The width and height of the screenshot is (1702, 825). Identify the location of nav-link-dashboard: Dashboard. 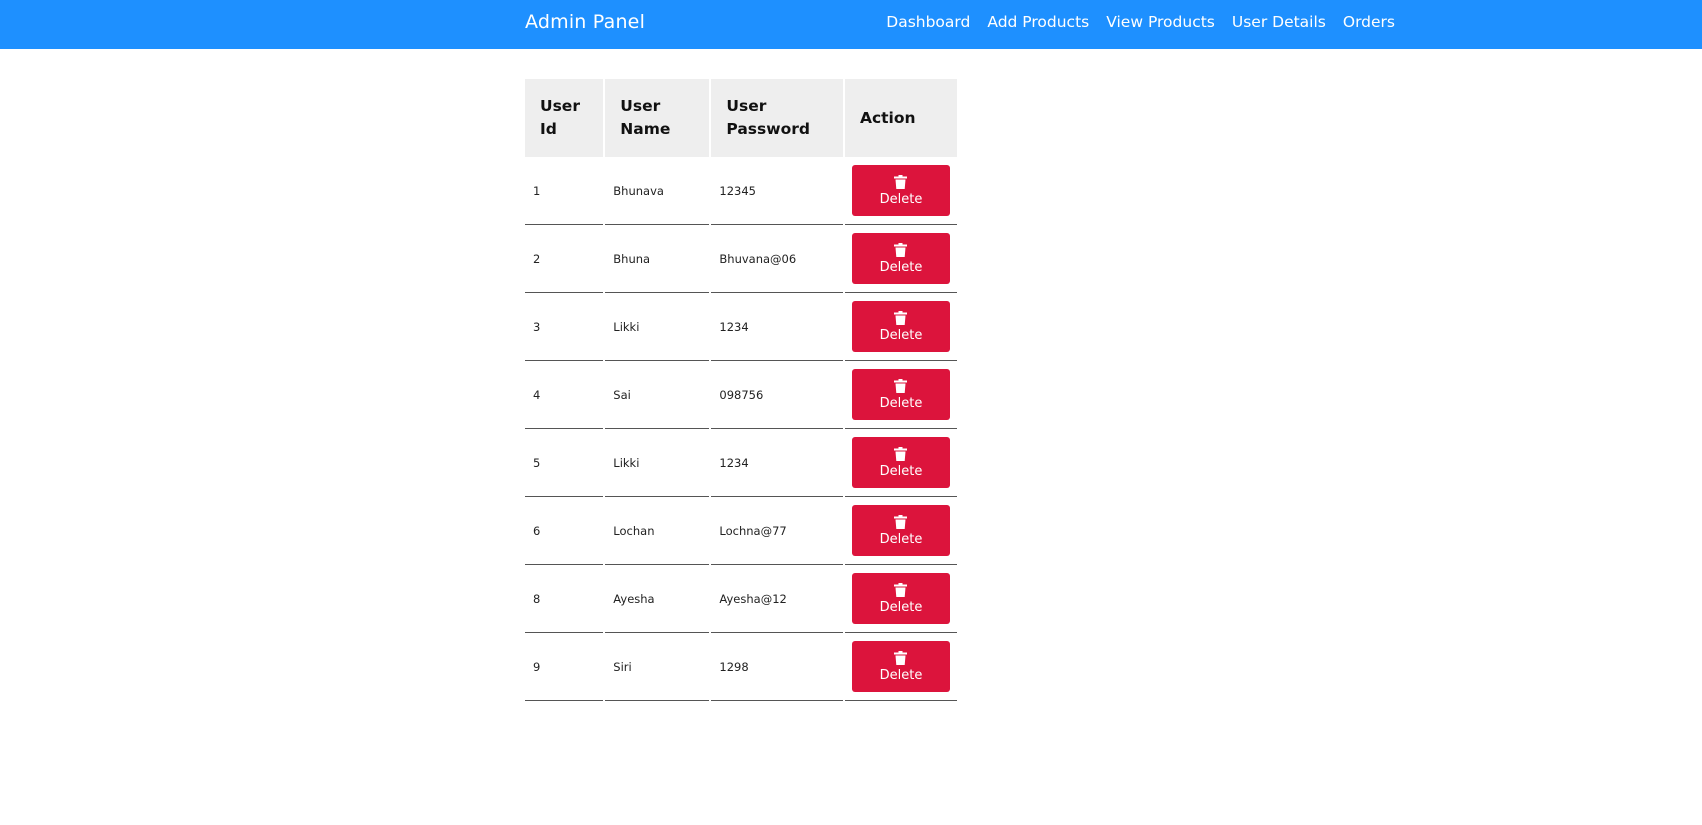
(928, 22).